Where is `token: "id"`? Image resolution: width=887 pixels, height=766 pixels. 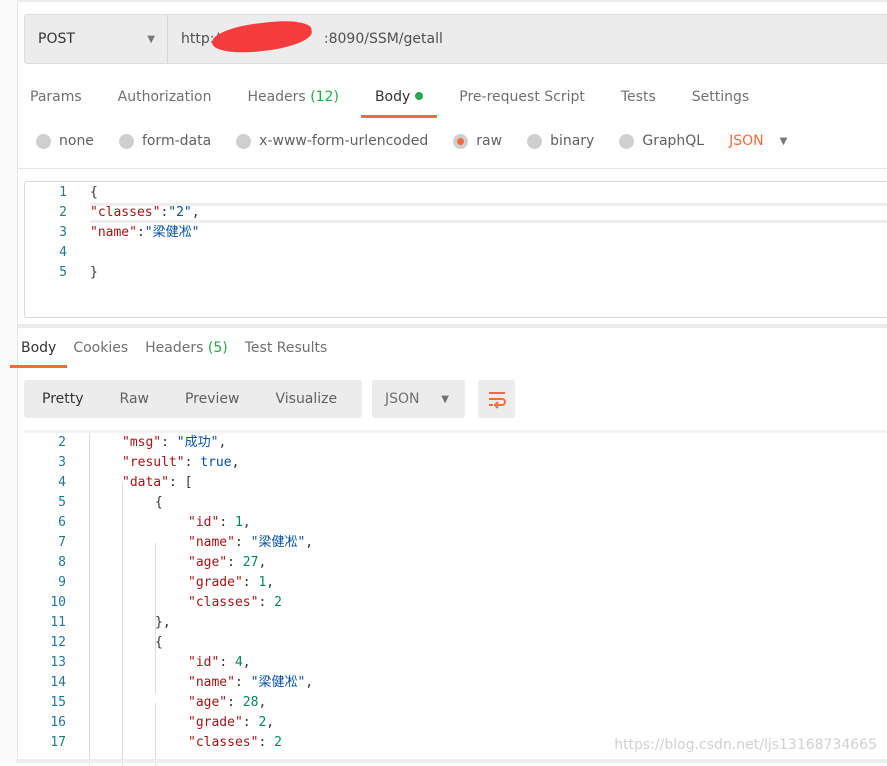
token: "id" is located at coordinates (204, 662).